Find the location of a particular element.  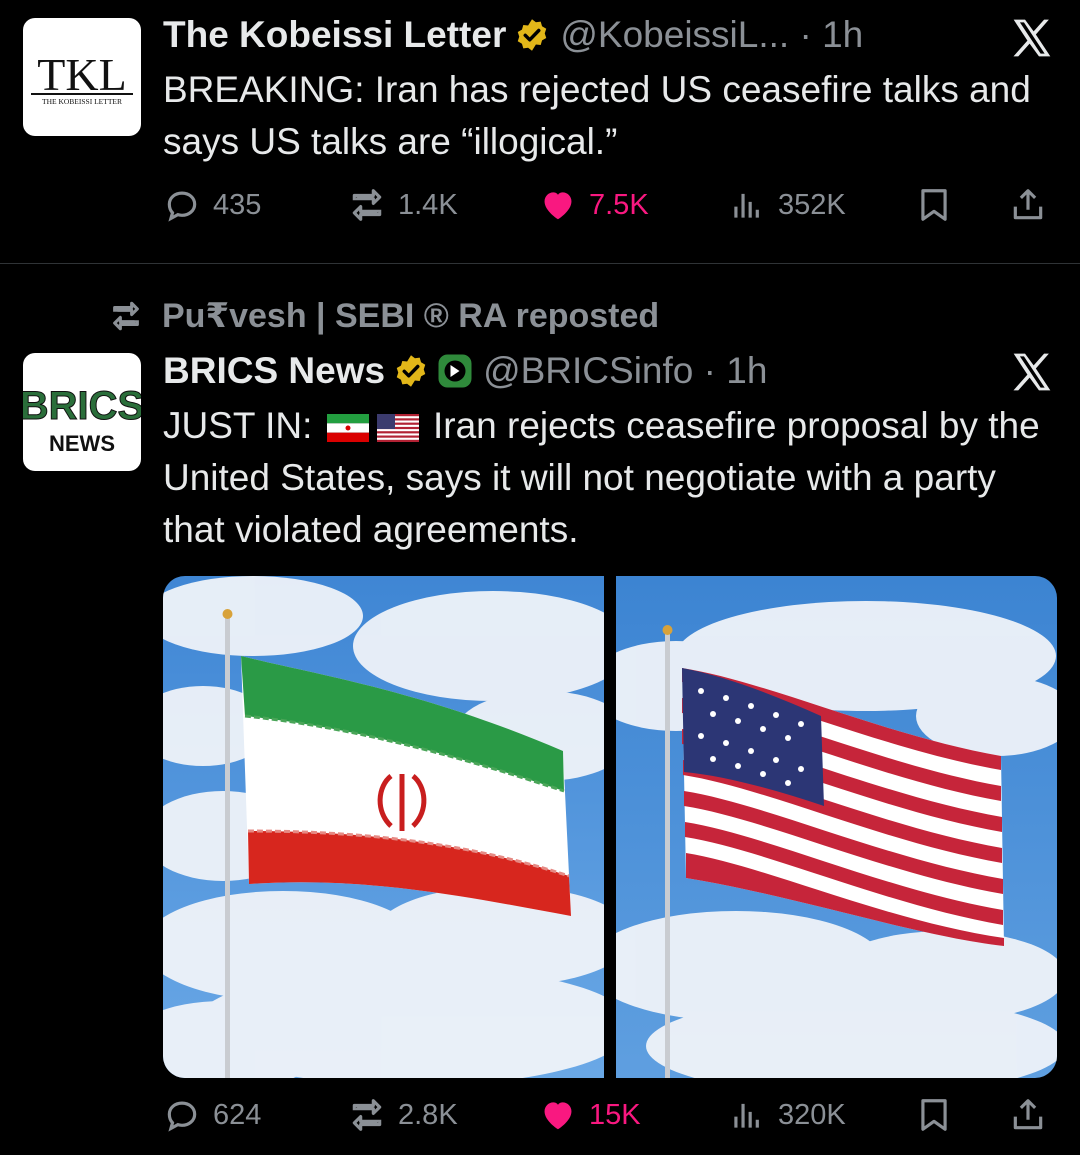

like-count: 15K is located at coordinates (615, 1114).